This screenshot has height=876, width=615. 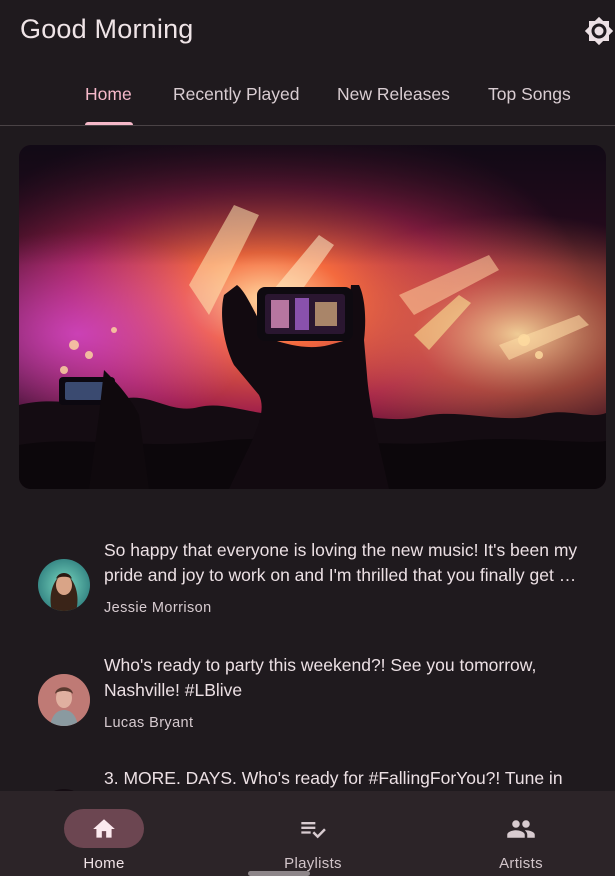 I want to click on nav-home-label: Home, so click(x=104, y=863).